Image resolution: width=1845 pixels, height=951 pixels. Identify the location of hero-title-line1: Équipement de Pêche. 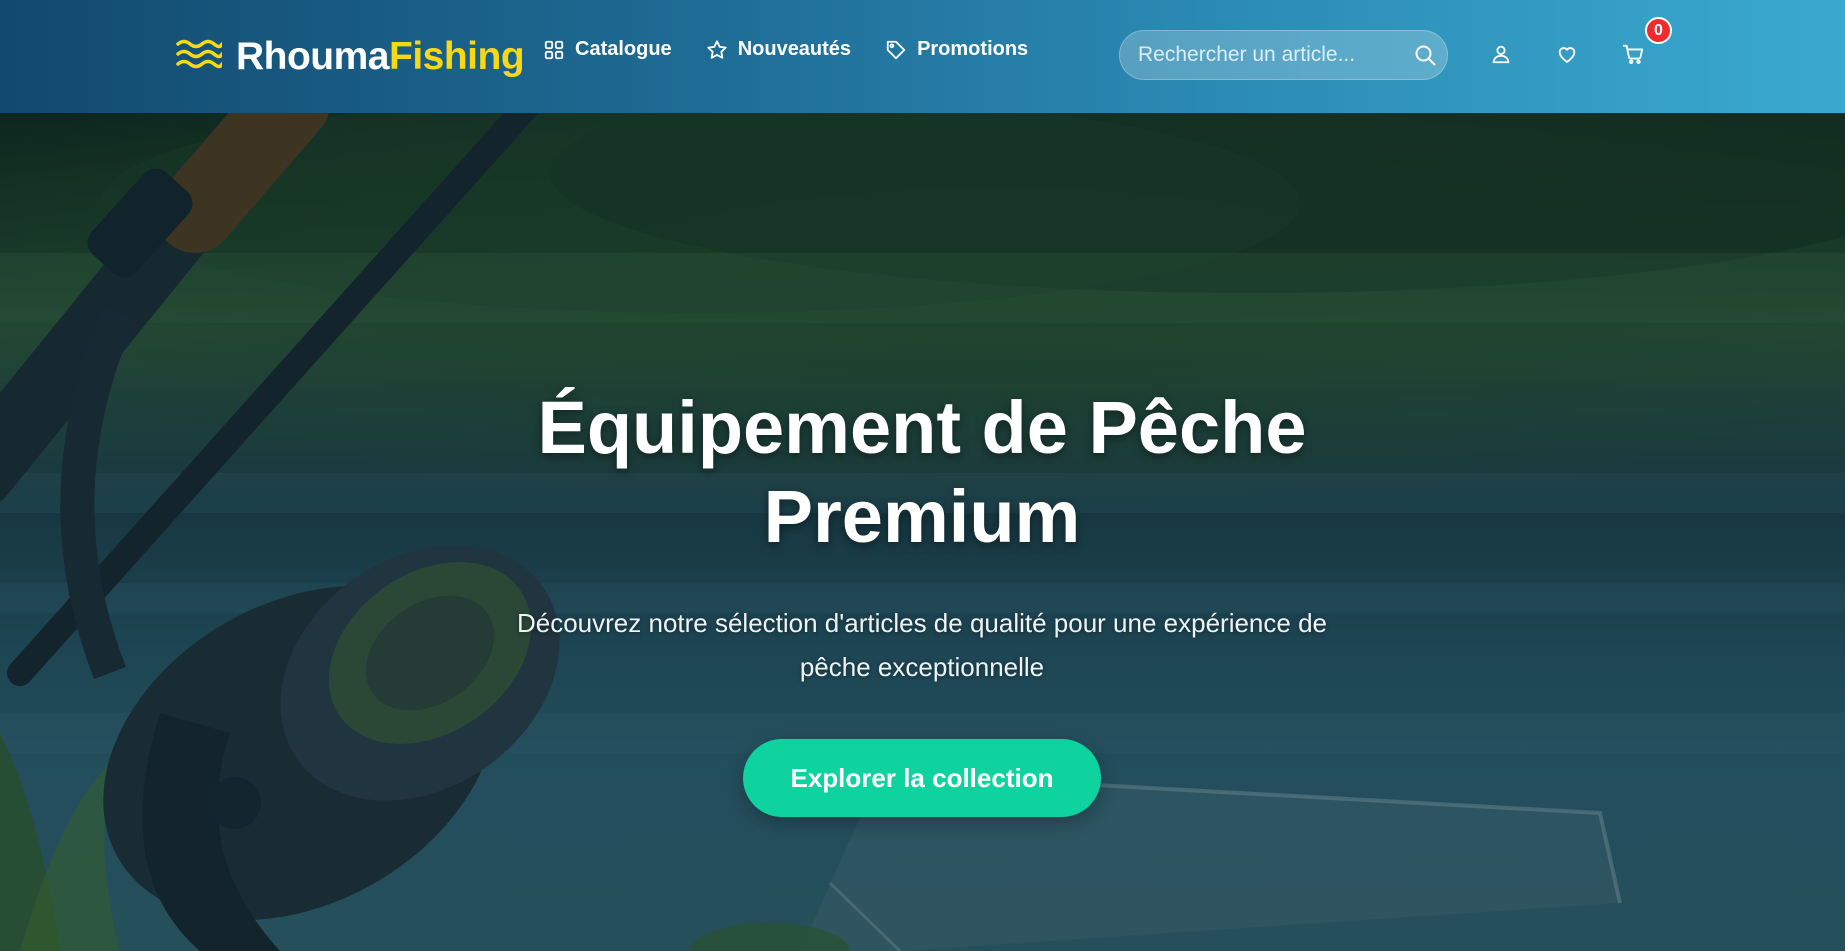
(922, 427).